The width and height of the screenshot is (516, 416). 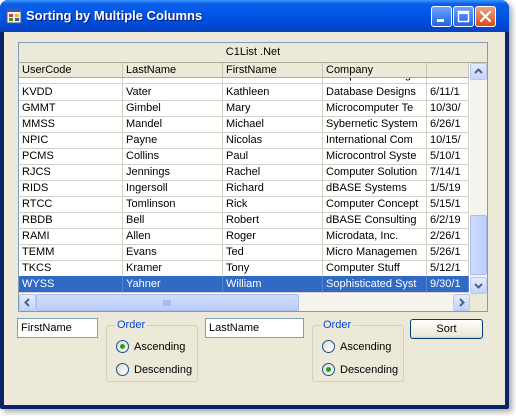 I want to click on cell-company: dBASE Systems, so click(x=375, y=188).